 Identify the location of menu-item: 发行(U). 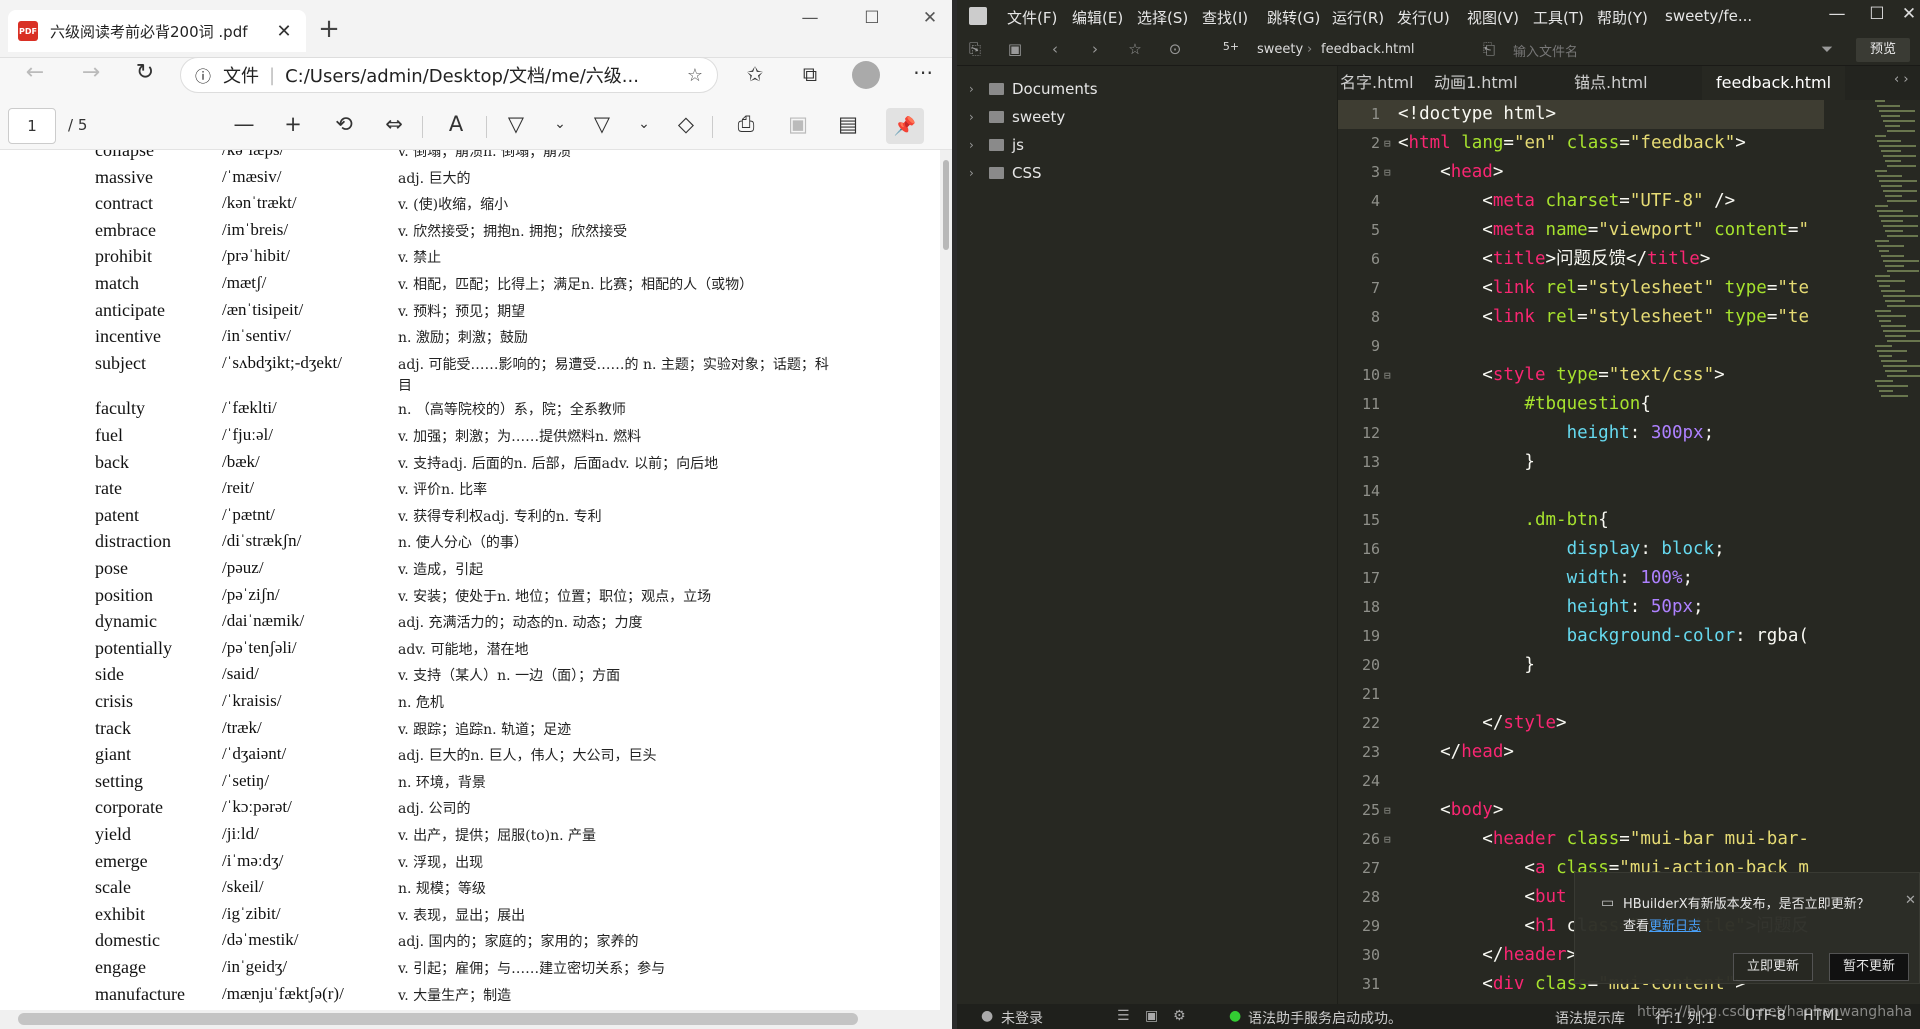
(1423, 17).